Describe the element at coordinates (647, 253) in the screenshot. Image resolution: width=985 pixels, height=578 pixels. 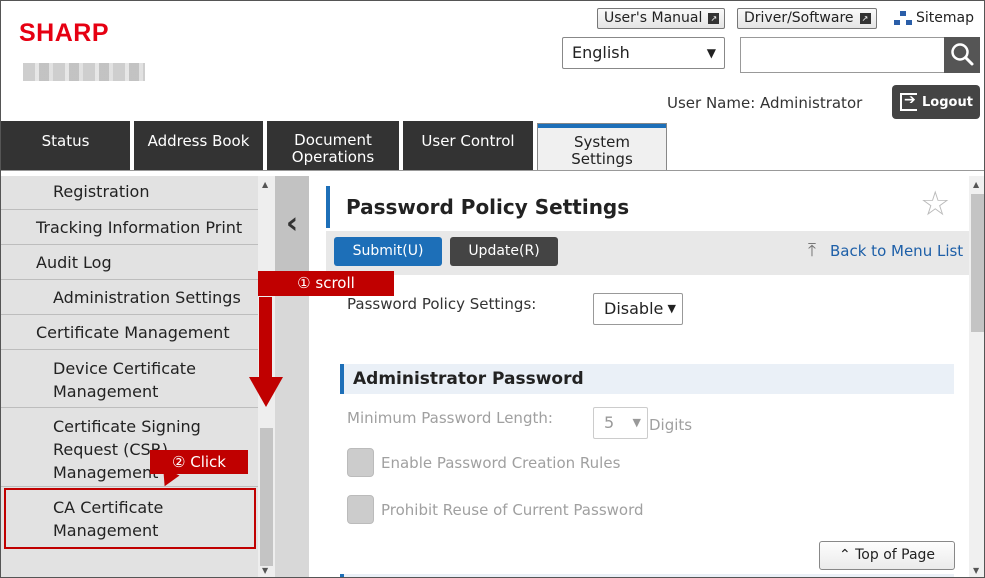
I see `action-toolbar: Submit(U) Update(R) ⤒ Back to Menu List` at that location.